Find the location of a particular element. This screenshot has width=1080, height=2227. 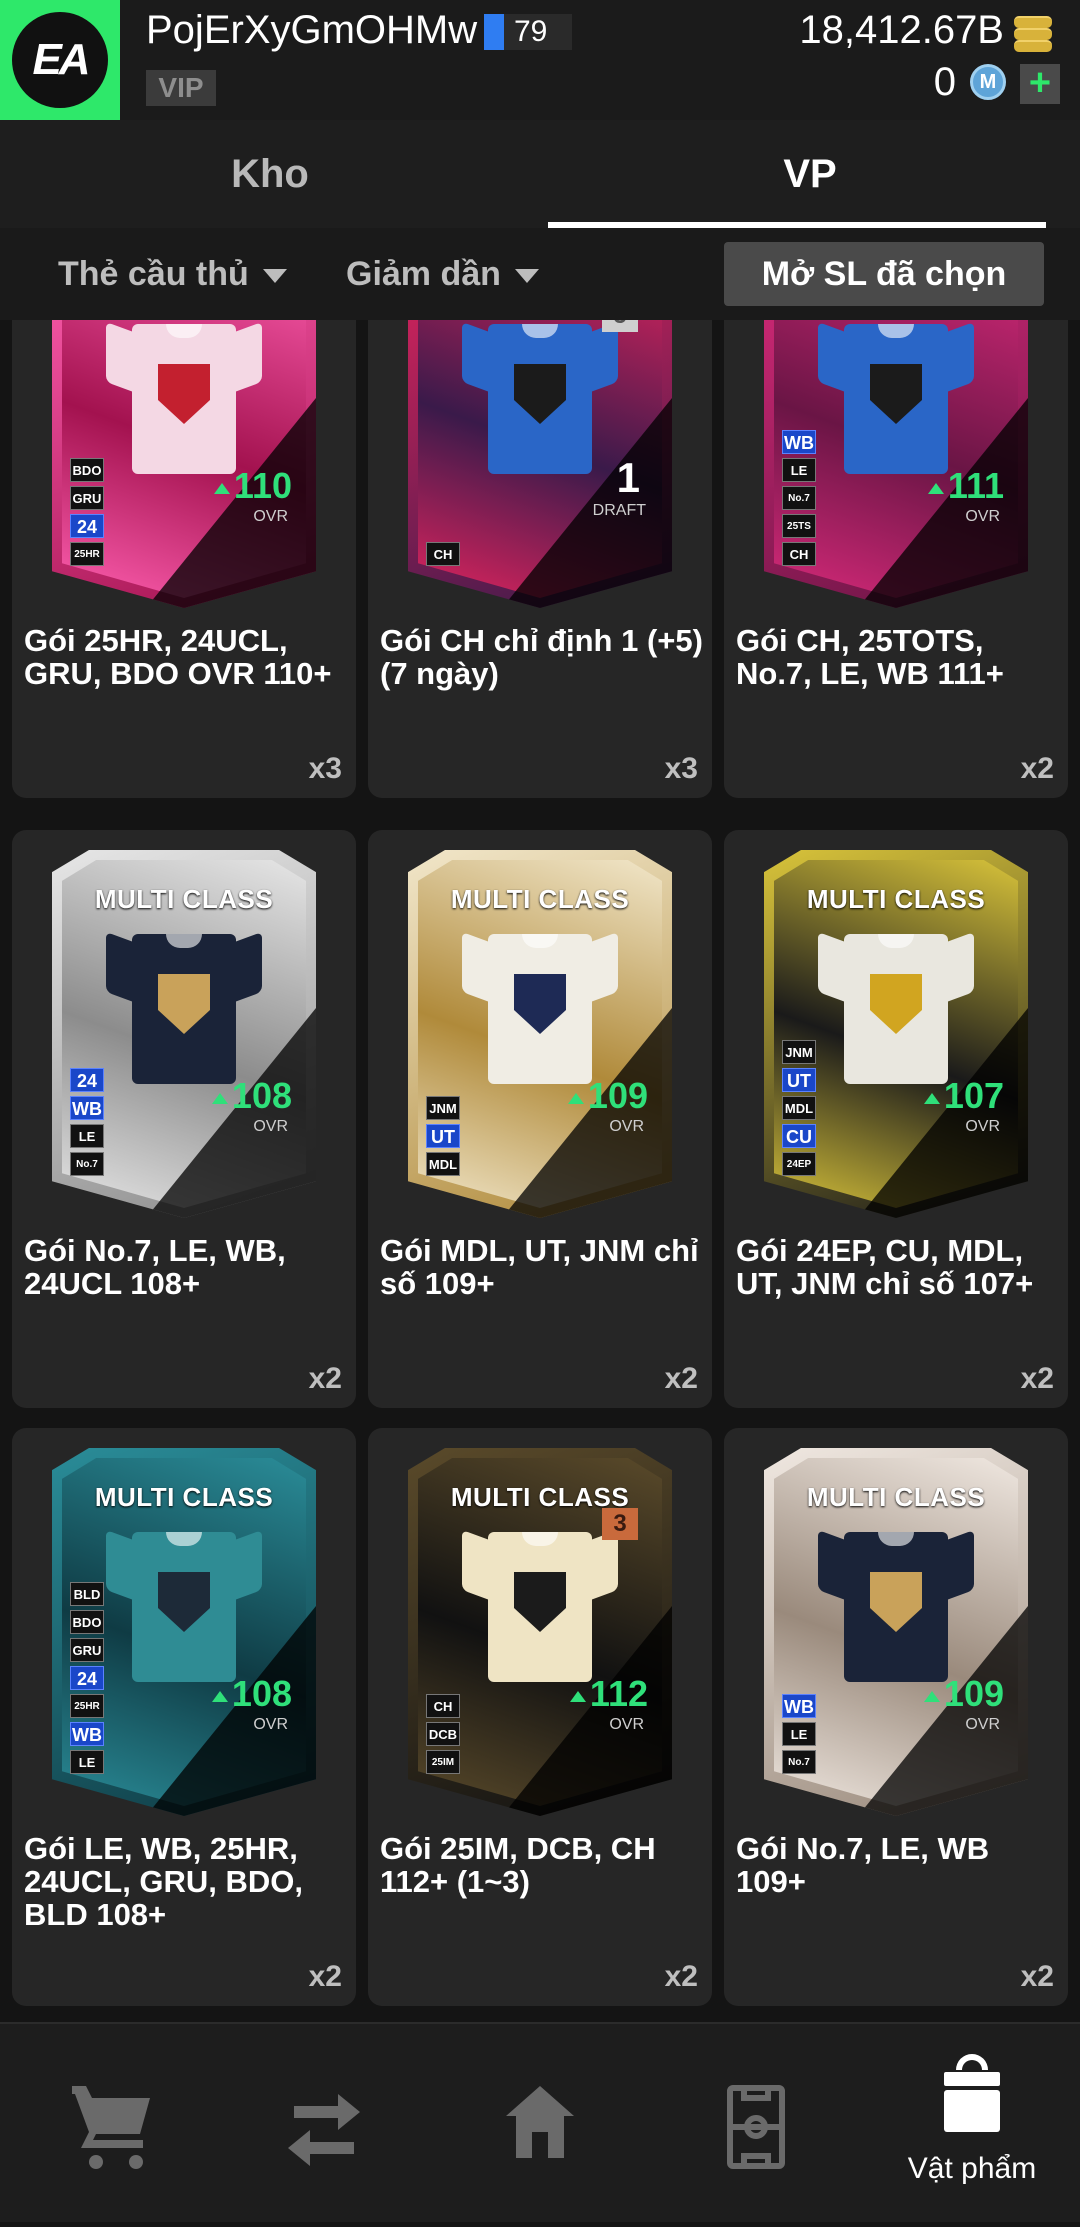

class-badges: 24 WB LE No.7 is located at coordinates (88, 1124).